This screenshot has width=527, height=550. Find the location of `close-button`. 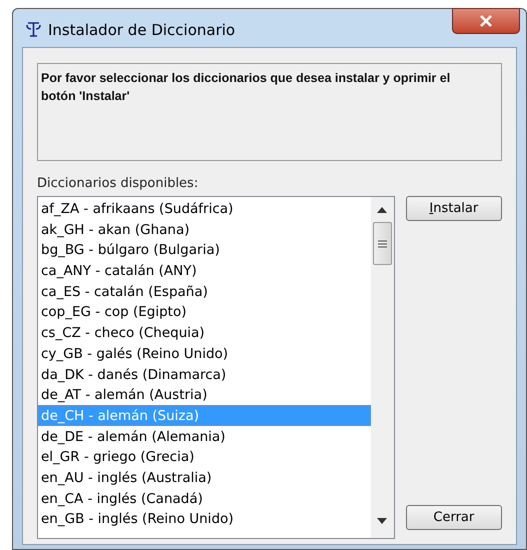

close-button is located at coordinates (486, 21).